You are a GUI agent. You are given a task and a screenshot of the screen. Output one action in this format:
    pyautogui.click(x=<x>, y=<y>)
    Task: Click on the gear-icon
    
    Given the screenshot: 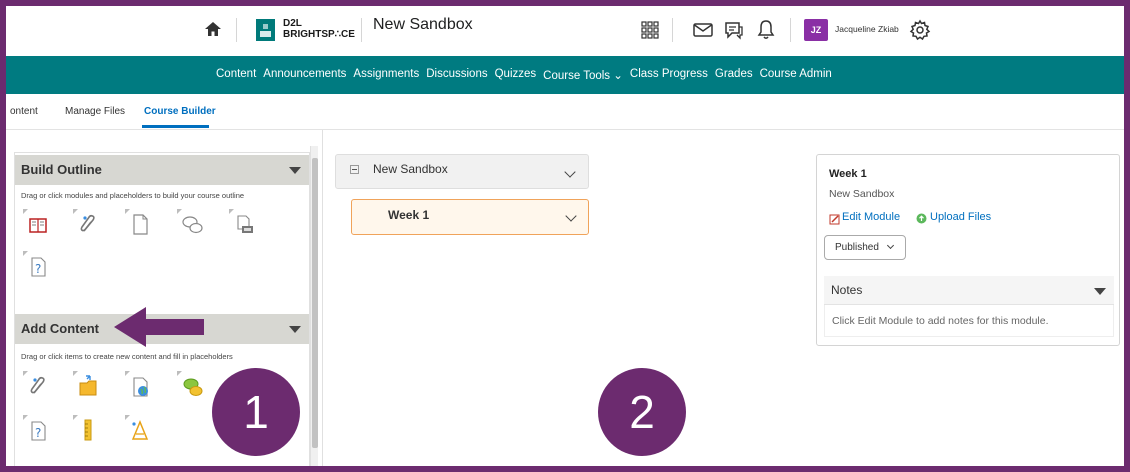 What is the action you would take?
    pyautogui.click(x=920, y=30)
    